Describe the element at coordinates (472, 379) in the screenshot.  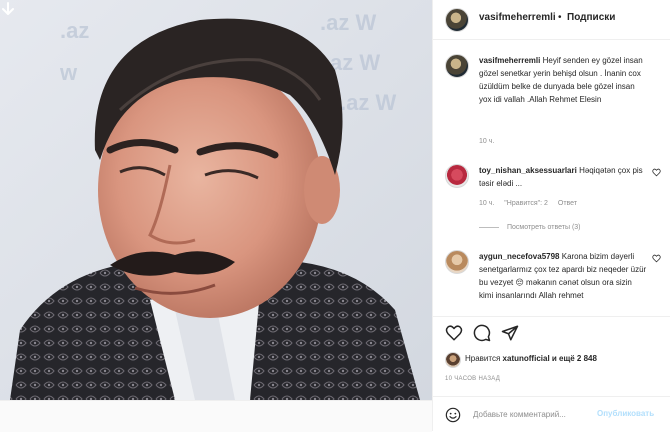
I see `post-timestamp: 10 ЧАСОВ НАЗАД` at that location.